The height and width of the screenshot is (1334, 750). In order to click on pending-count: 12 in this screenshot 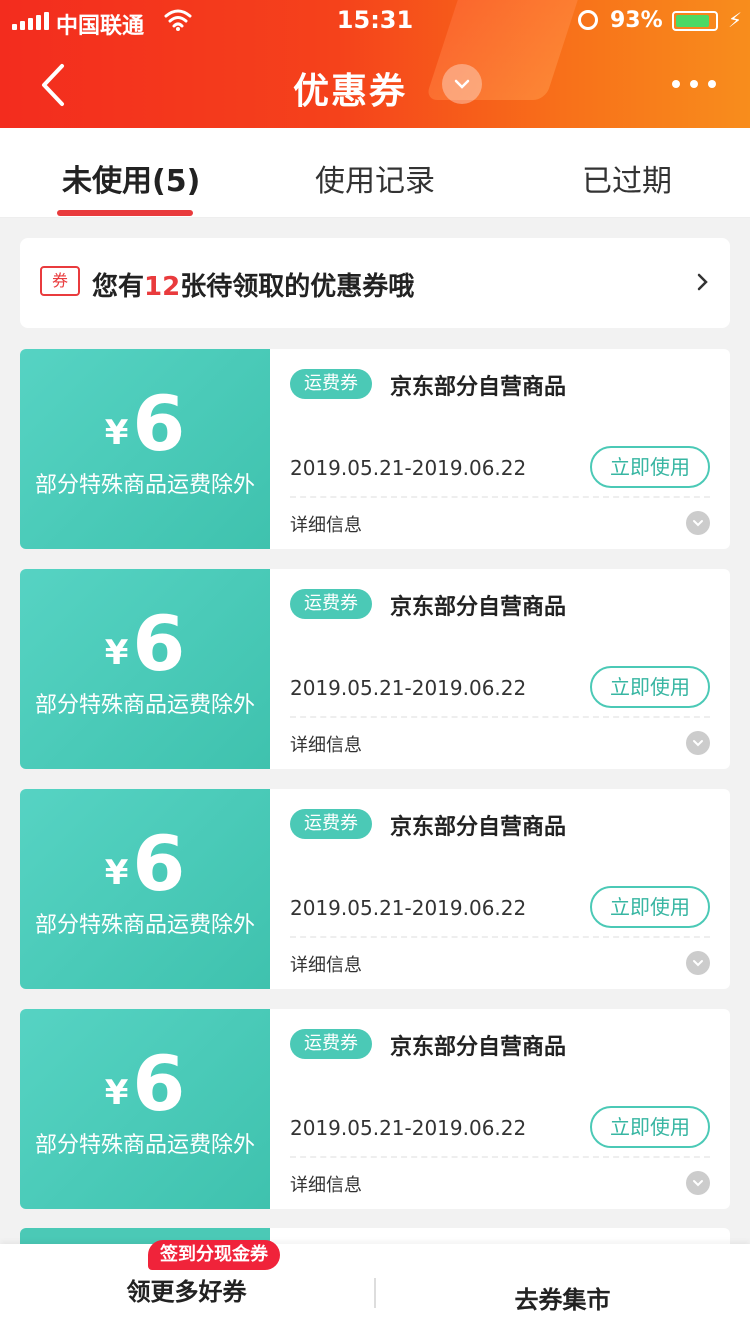, I will do `click(162, 287)`.